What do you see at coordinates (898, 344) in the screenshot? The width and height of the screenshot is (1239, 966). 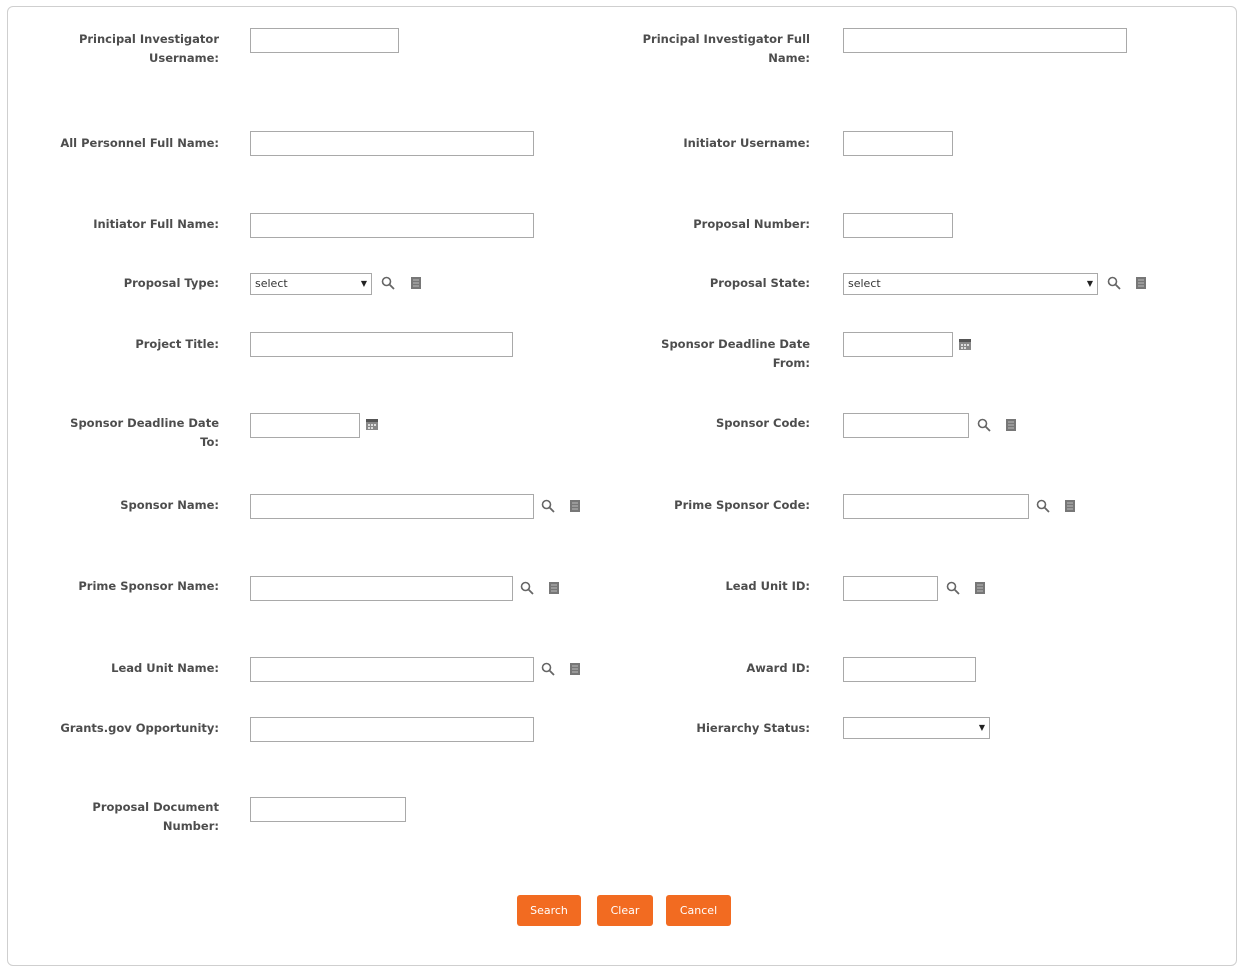 I see `sponsor-deadline-from-input` at bounding box center [898, 344].